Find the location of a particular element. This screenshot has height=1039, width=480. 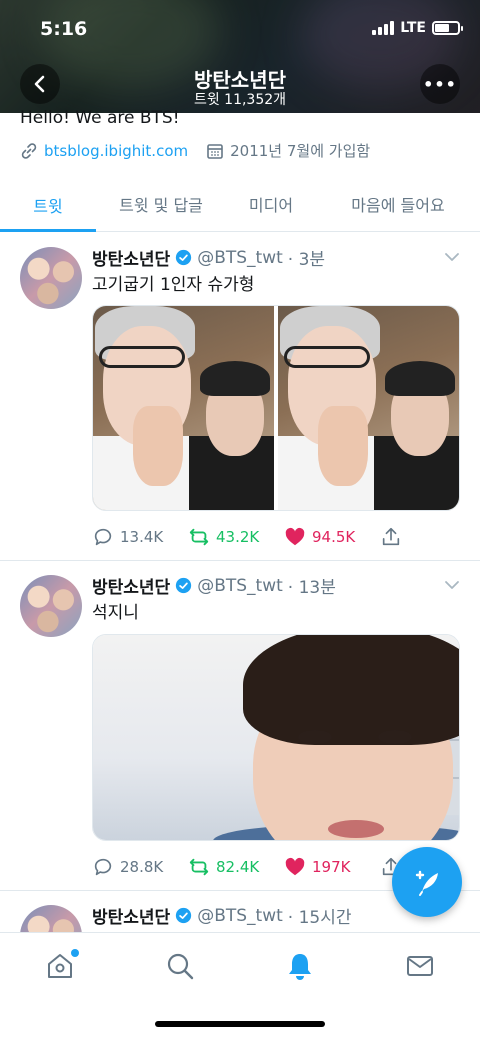

status-time: 5:16 is located at coordinates (64, 29).